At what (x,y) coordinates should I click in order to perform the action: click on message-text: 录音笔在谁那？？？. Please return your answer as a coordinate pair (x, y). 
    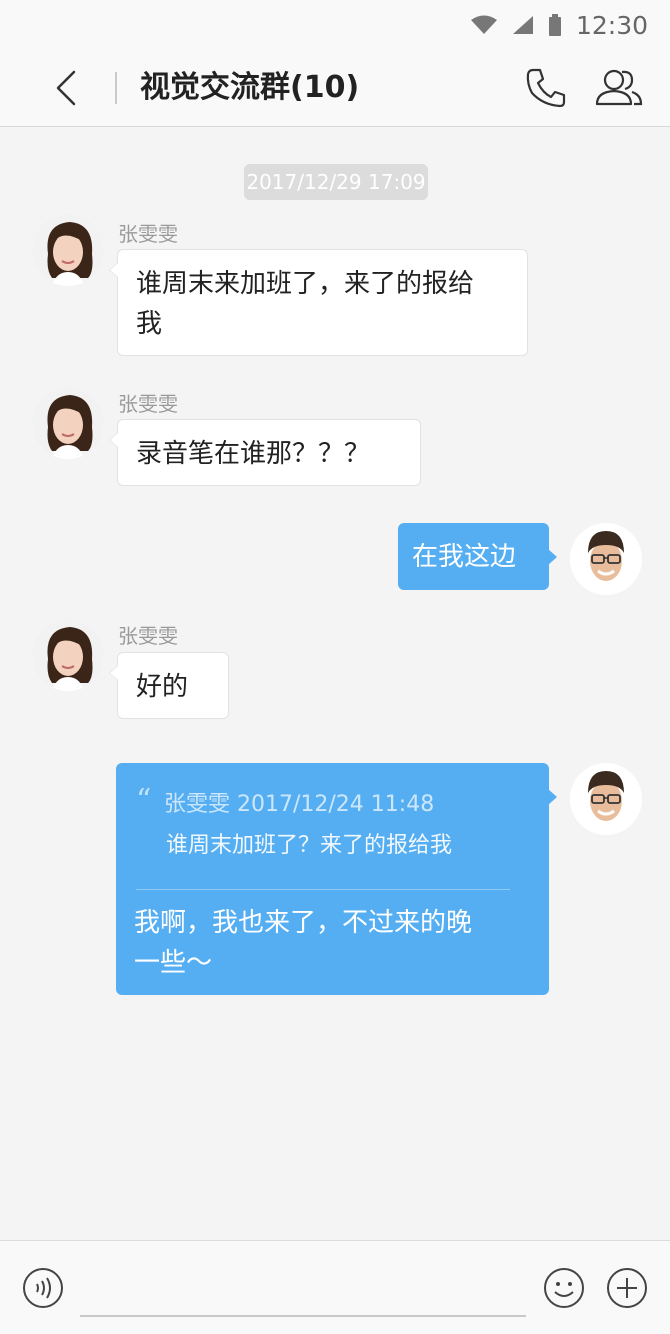
    Looking at the image, I should click on (253, 454).